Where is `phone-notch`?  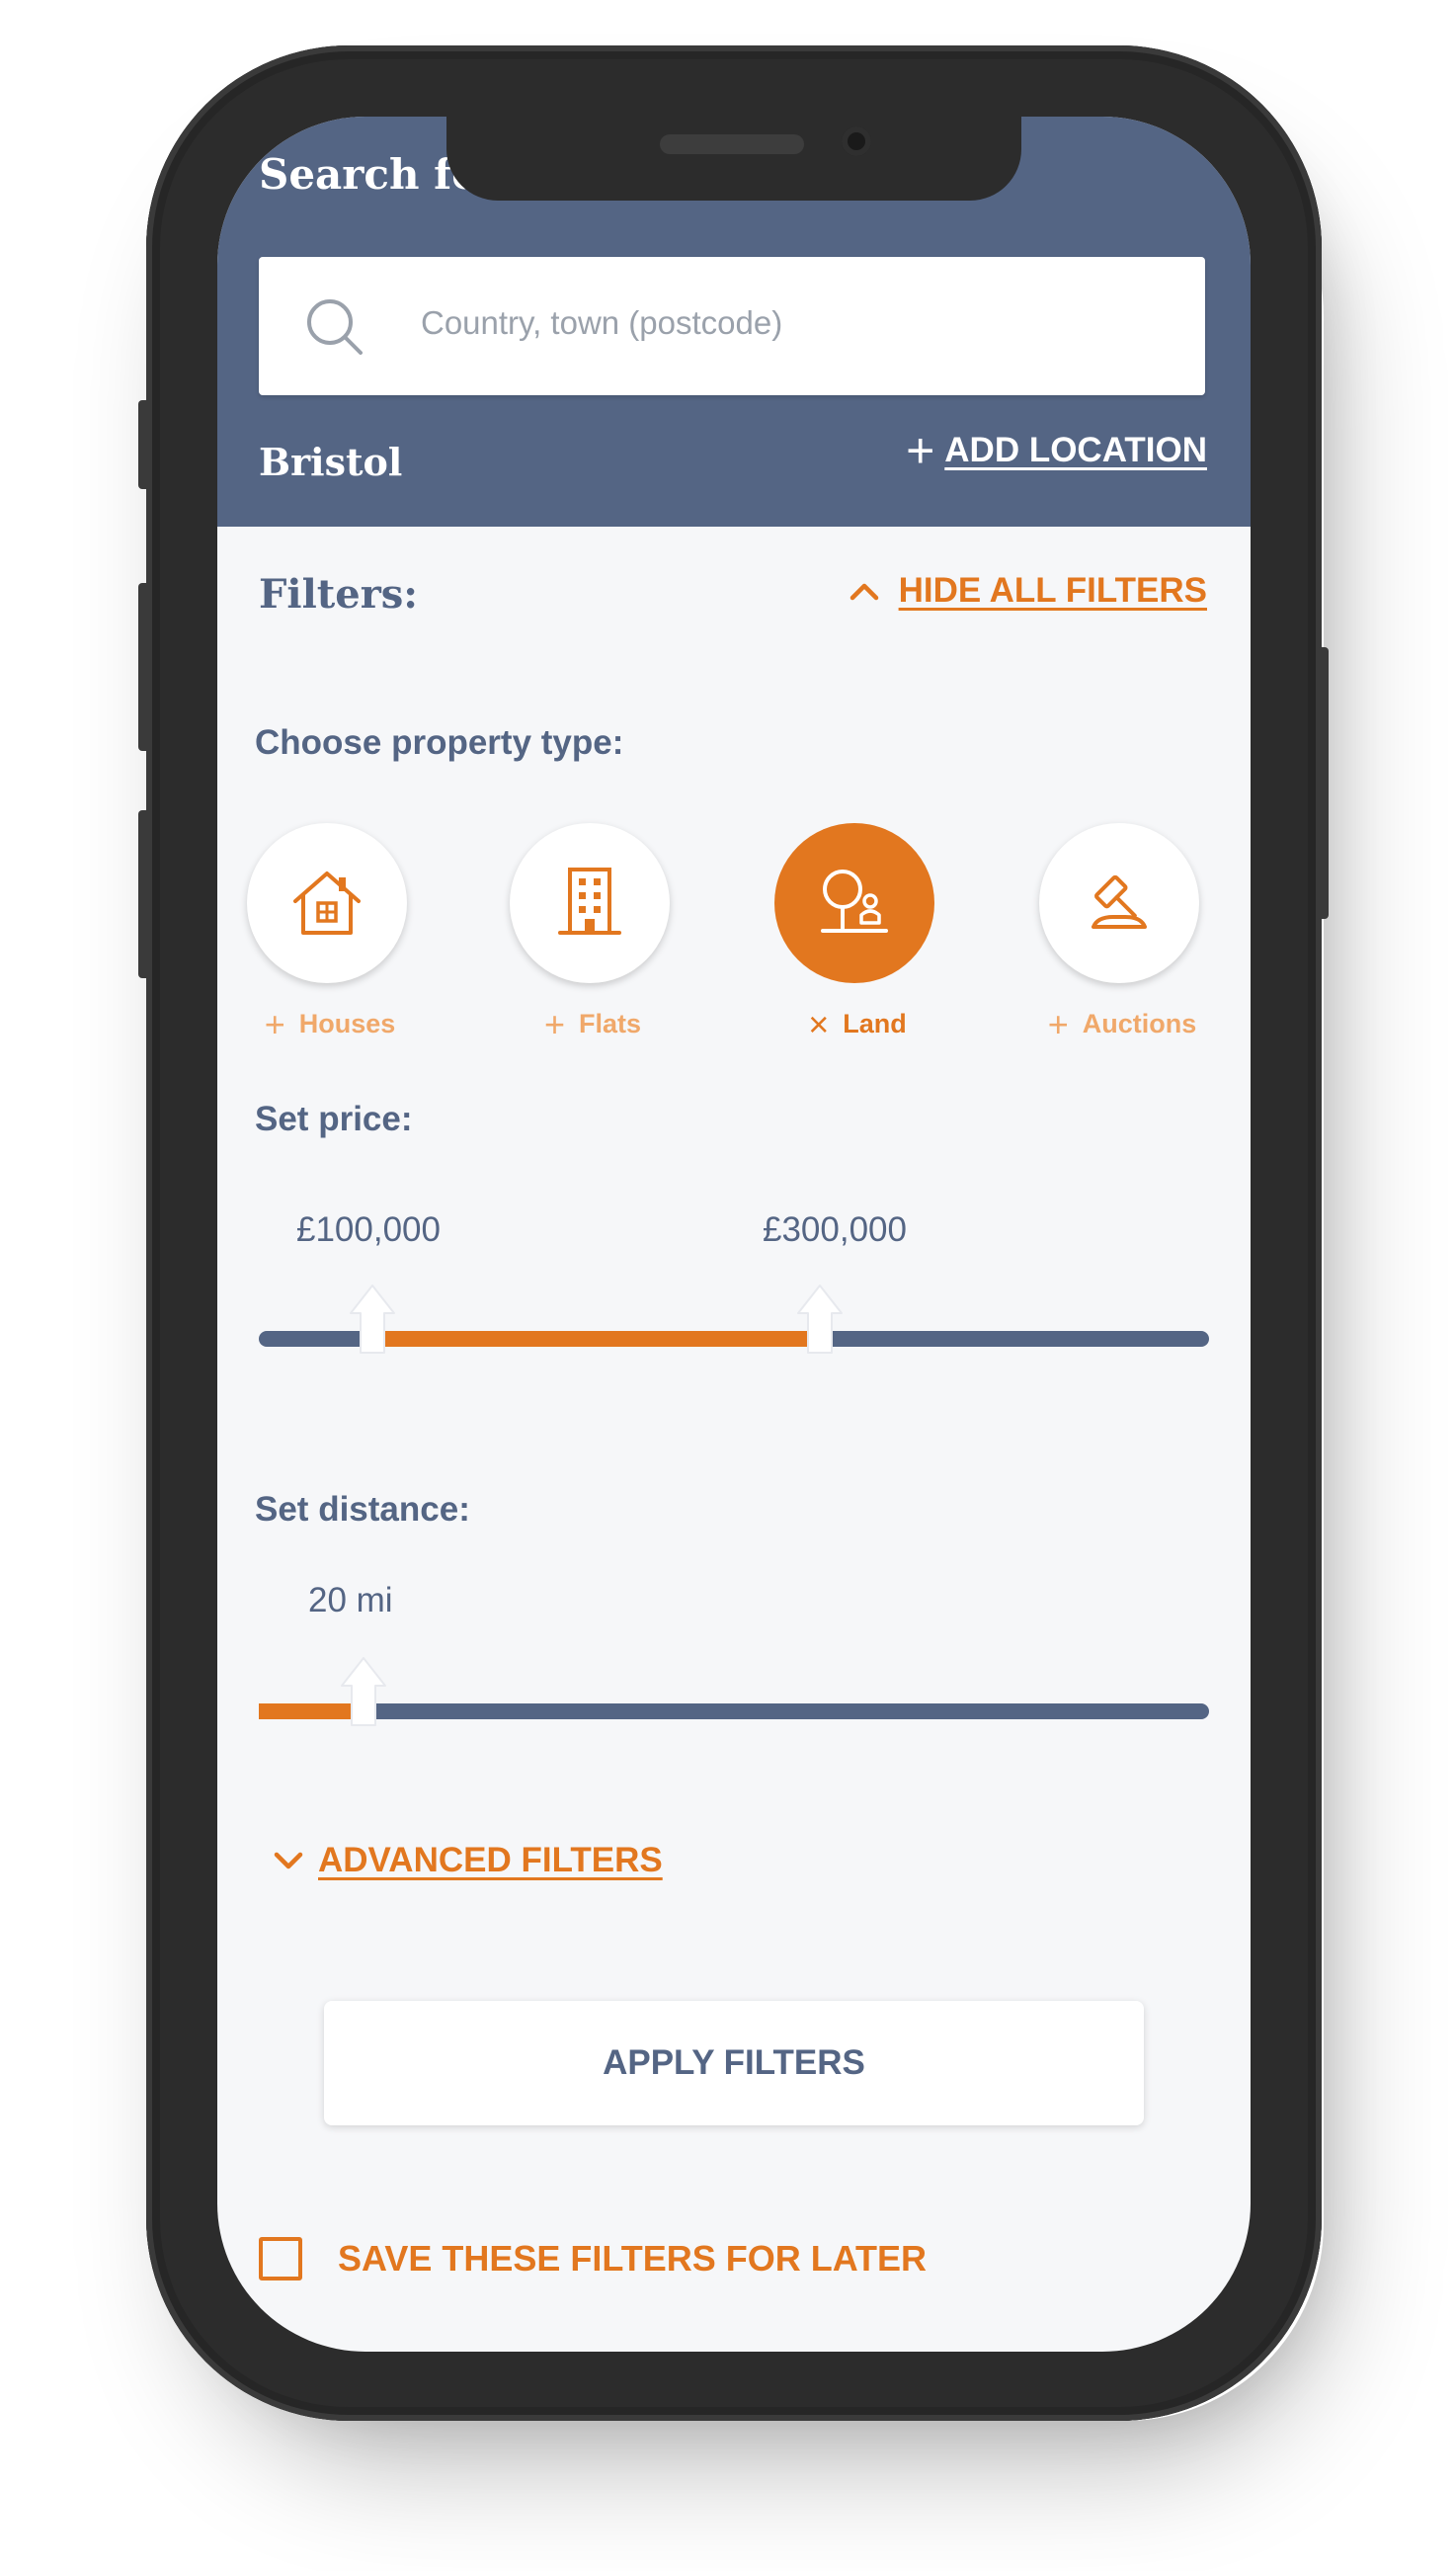
phone-notch is located at coordinates (733, 159).